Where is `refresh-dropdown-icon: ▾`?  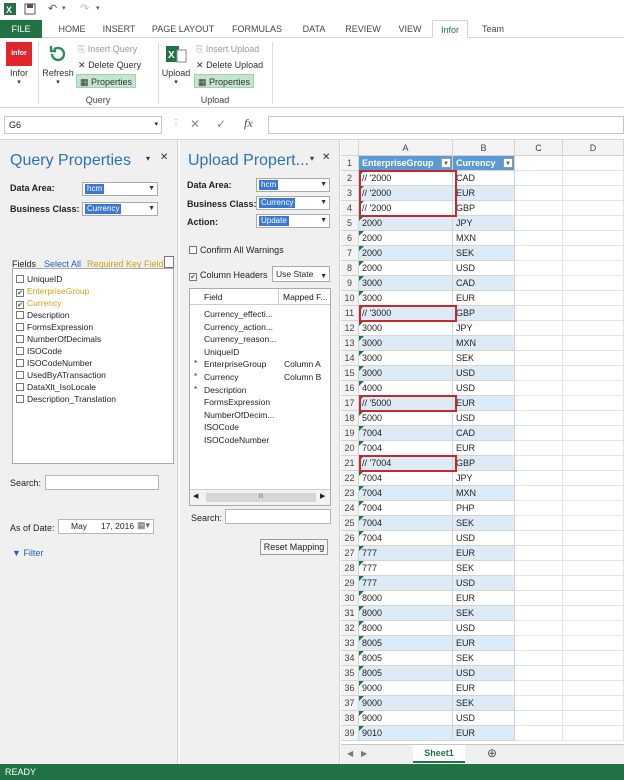 refresh-dropdown-icon: ▾ is located at coordinates (58, 82).